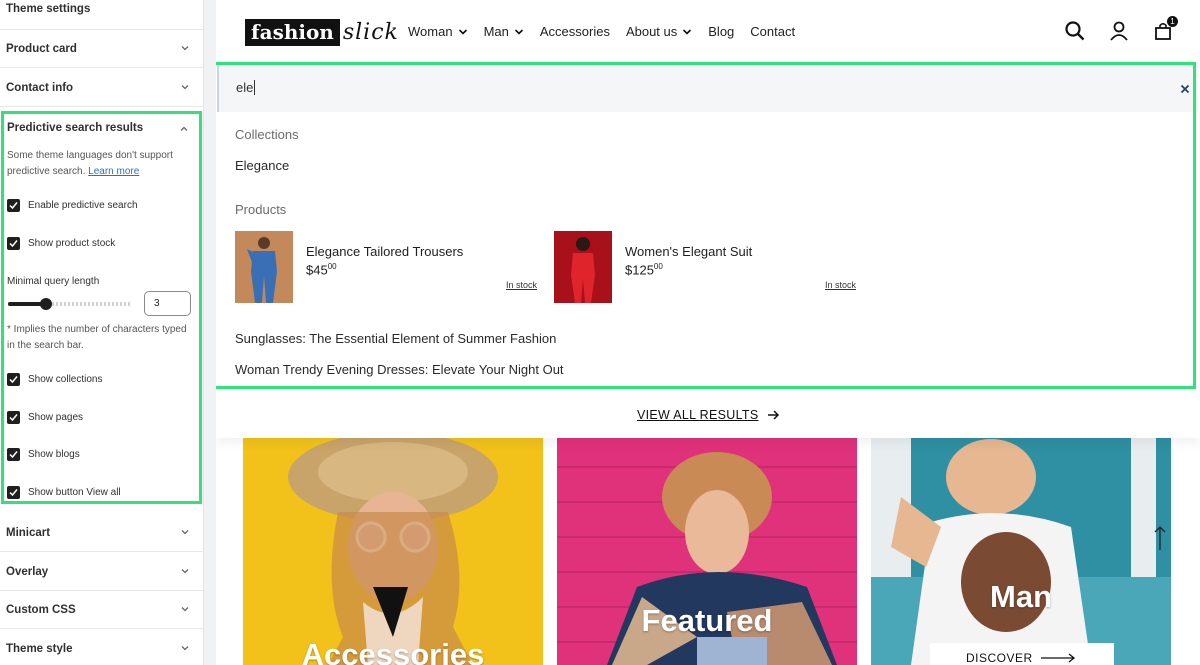 Image resolution: width=1200 pixels, height=665 pixels. I want to click on product-name: Women's Elegant Suit, so click(689, 251).